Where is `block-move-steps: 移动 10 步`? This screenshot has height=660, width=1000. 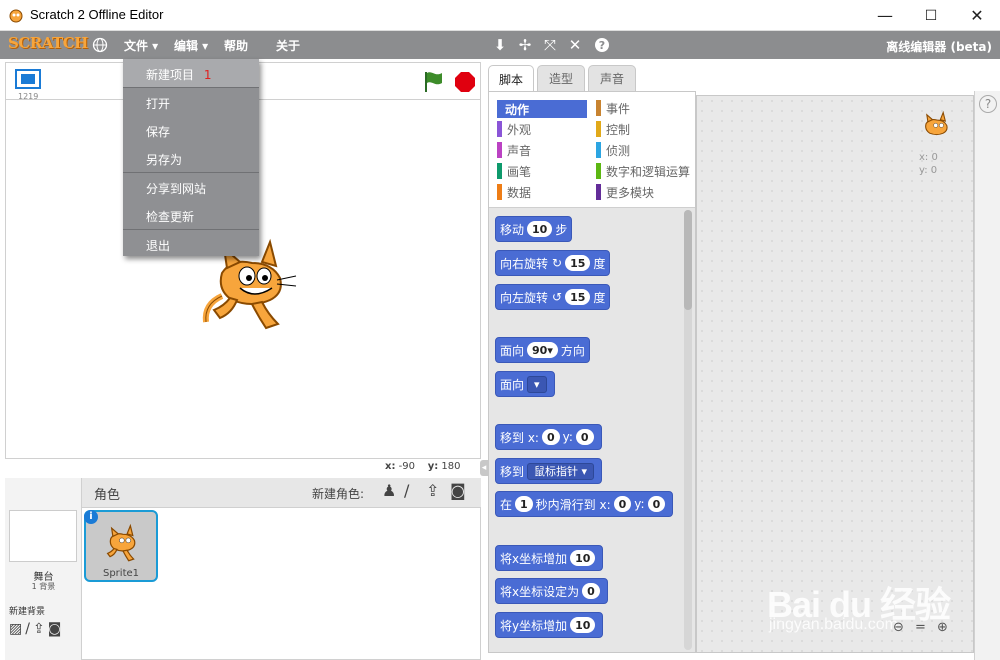
block-move-steps: 移动 10 步 is located at coordinates (534, 229).